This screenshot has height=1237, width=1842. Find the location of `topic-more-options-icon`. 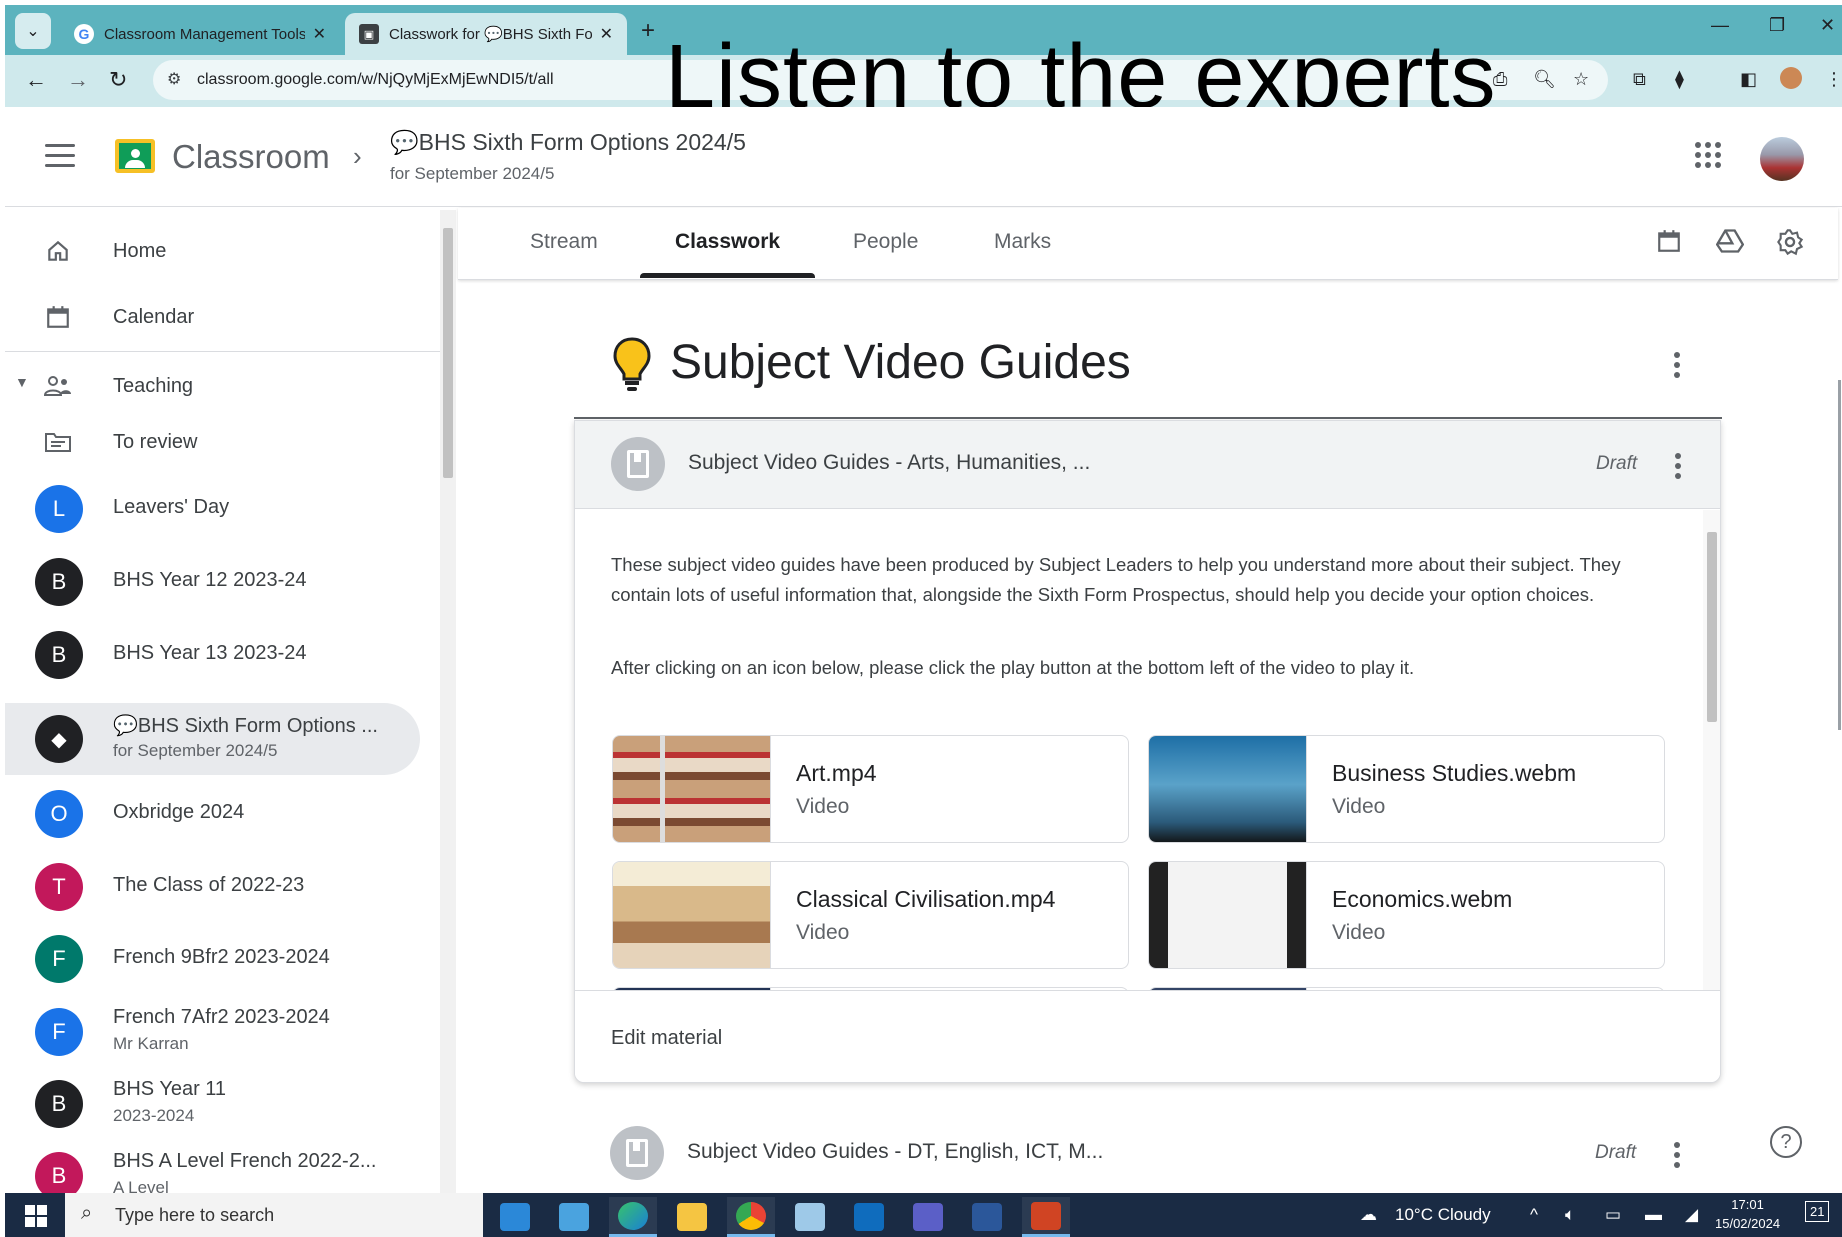

topic-more-options-icon is located at coordinates (1678, 367).